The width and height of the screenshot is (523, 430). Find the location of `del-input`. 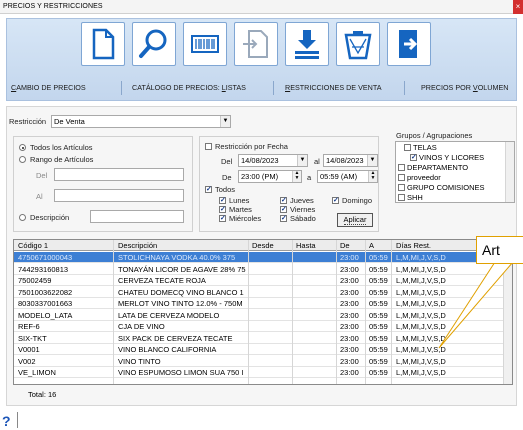

del-input is located at coordinates (119, 174).